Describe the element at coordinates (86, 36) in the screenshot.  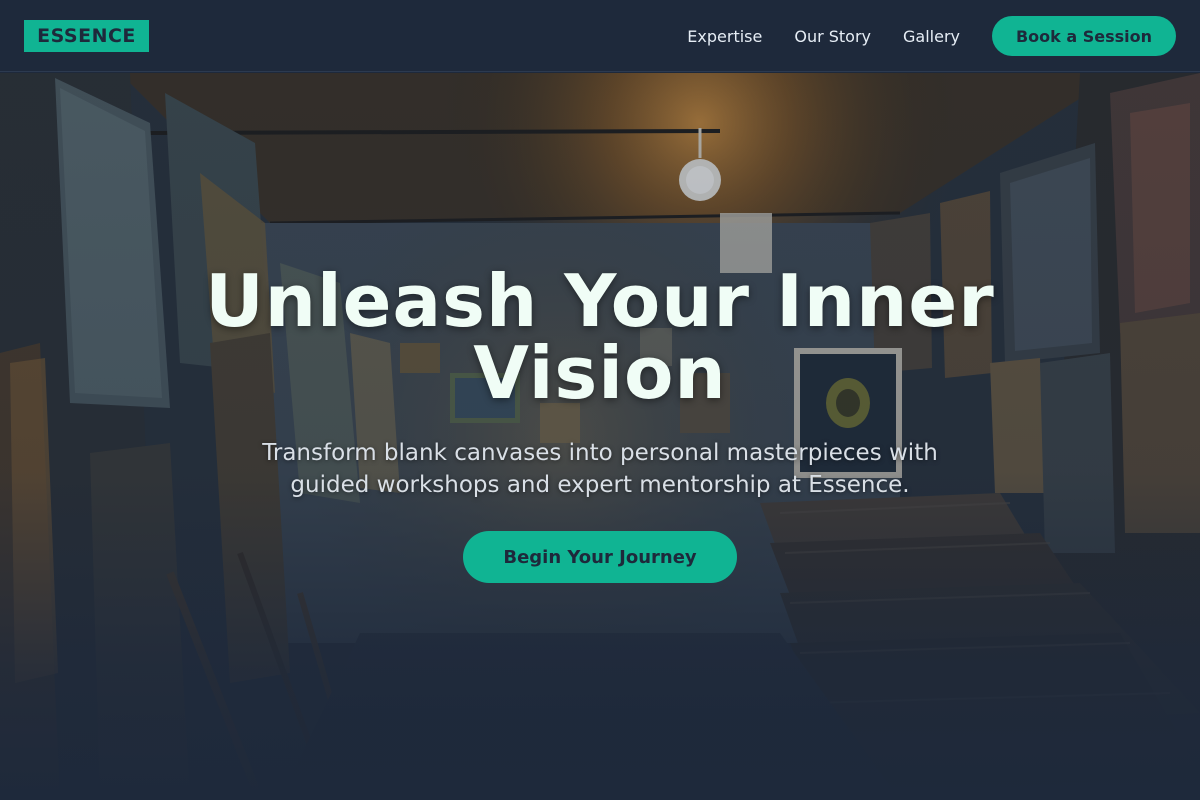
I see `brand-logo: ESSENCE` at that location.